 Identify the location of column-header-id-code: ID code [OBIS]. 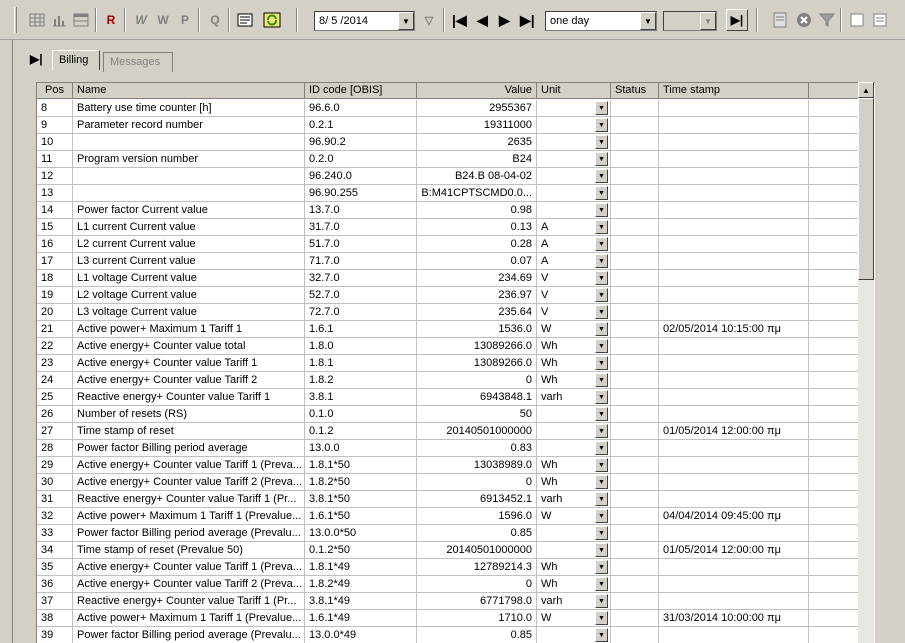
(361, 91).